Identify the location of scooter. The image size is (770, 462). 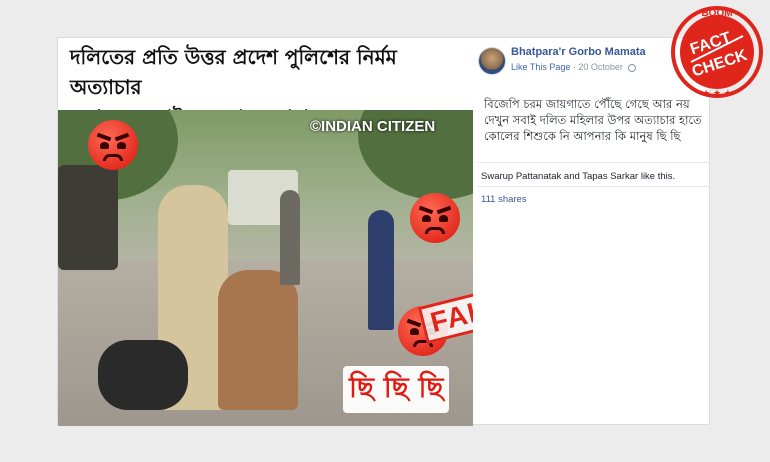
(143, 375).